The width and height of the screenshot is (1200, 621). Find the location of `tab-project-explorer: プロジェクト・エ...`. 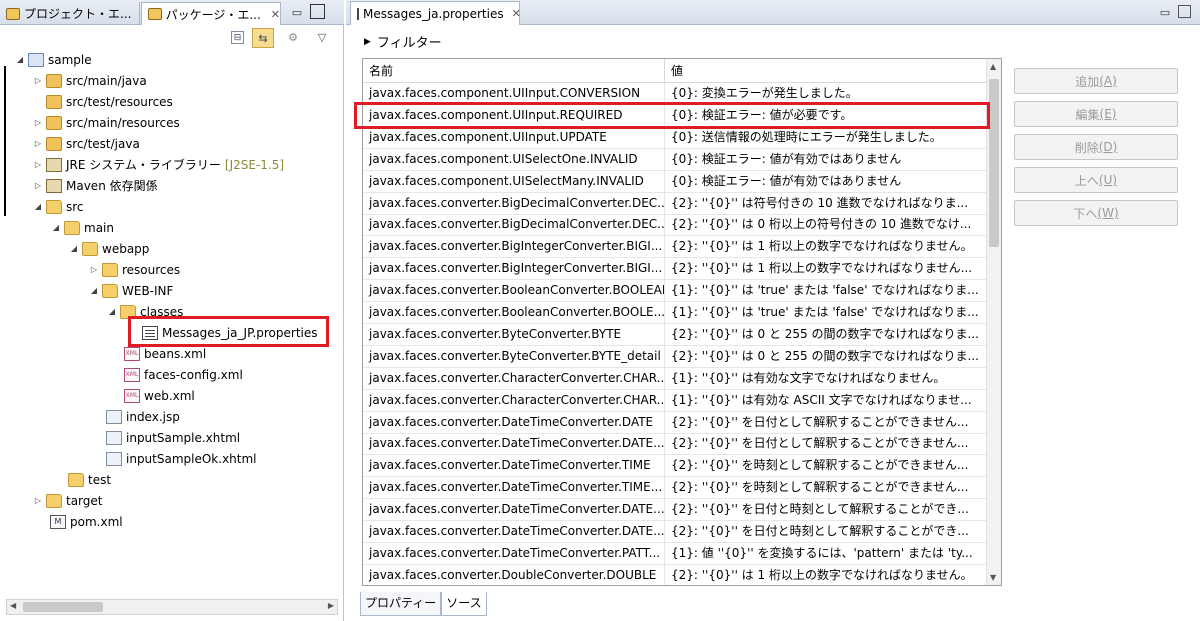

tab-project-explorer: プロジェクト・エ... is located at coordinates (70, 13).